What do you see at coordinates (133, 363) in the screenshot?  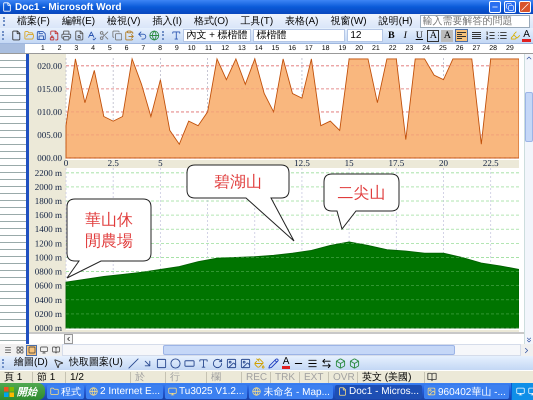 I see `line-icon` at bounding box center [133, 363].